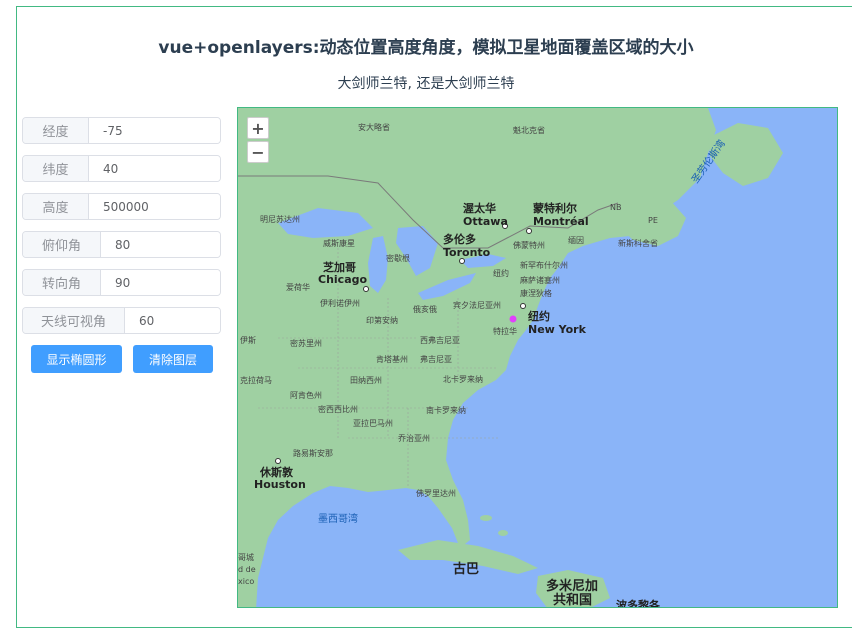 This screenshot has height=633, width=852. I want to click on map-label: 新斯科舍省, so click(638, 243).